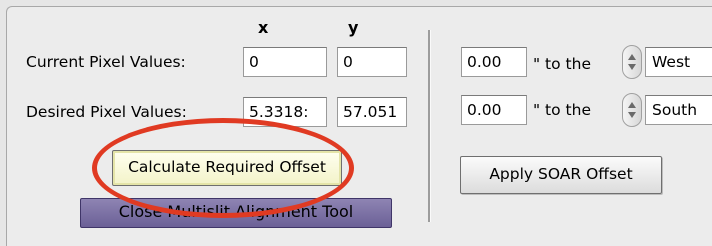  I want to click on desired-pixel-values-label: Desired Pixel Values:, so click(106, 112).